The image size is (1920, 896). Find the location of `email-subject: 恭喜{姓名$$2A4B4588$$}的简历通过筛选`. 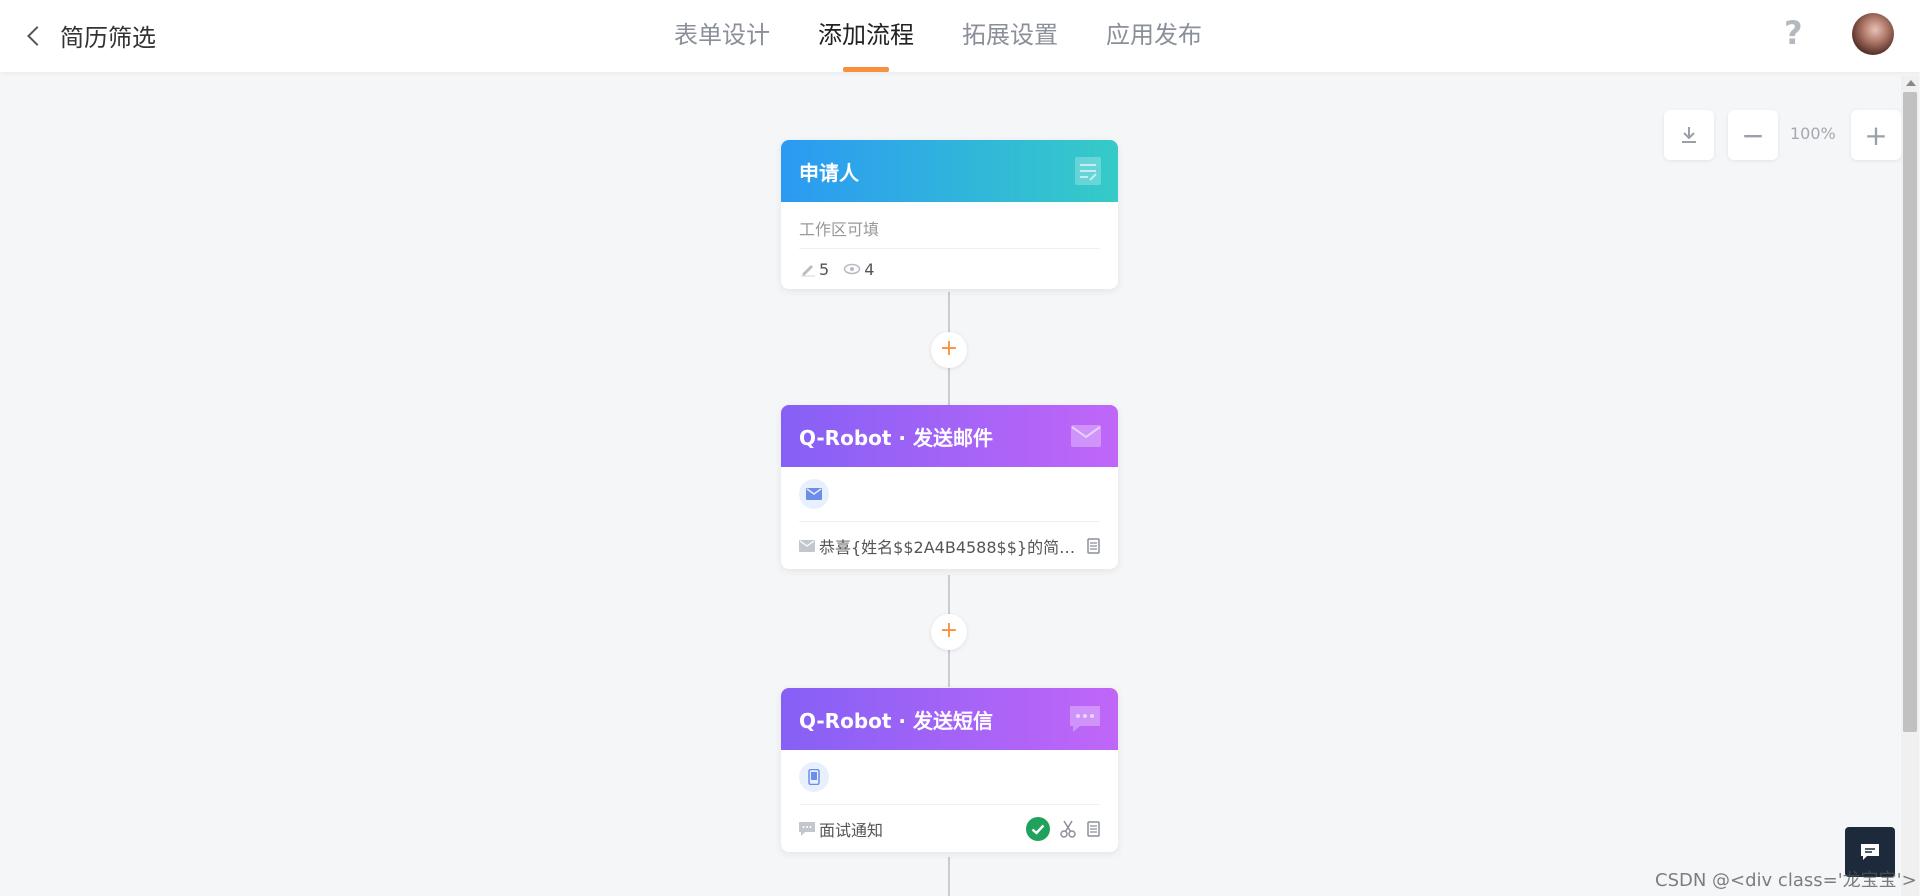

email-subject: 恭喜{姓名$$2A4B4588$$}的简历通过筛选 is located at coordinates (947, 547).